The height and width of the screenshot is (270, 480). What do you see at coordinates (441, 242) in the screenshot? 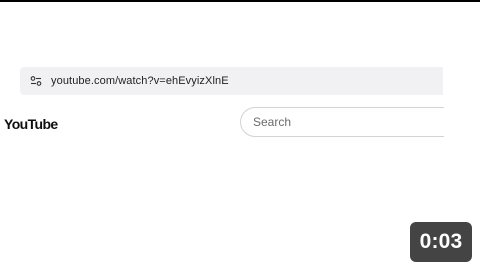
I see `duration-badge: 0:03` at bounding box center [441, 242].